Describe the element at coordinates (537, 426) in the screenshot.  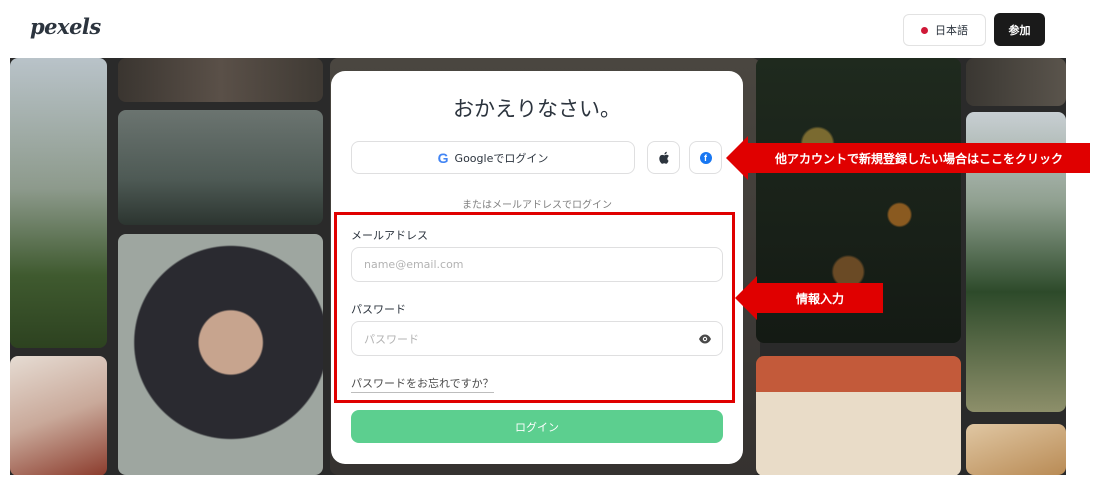
I see `login-button: ログイン` at that location.